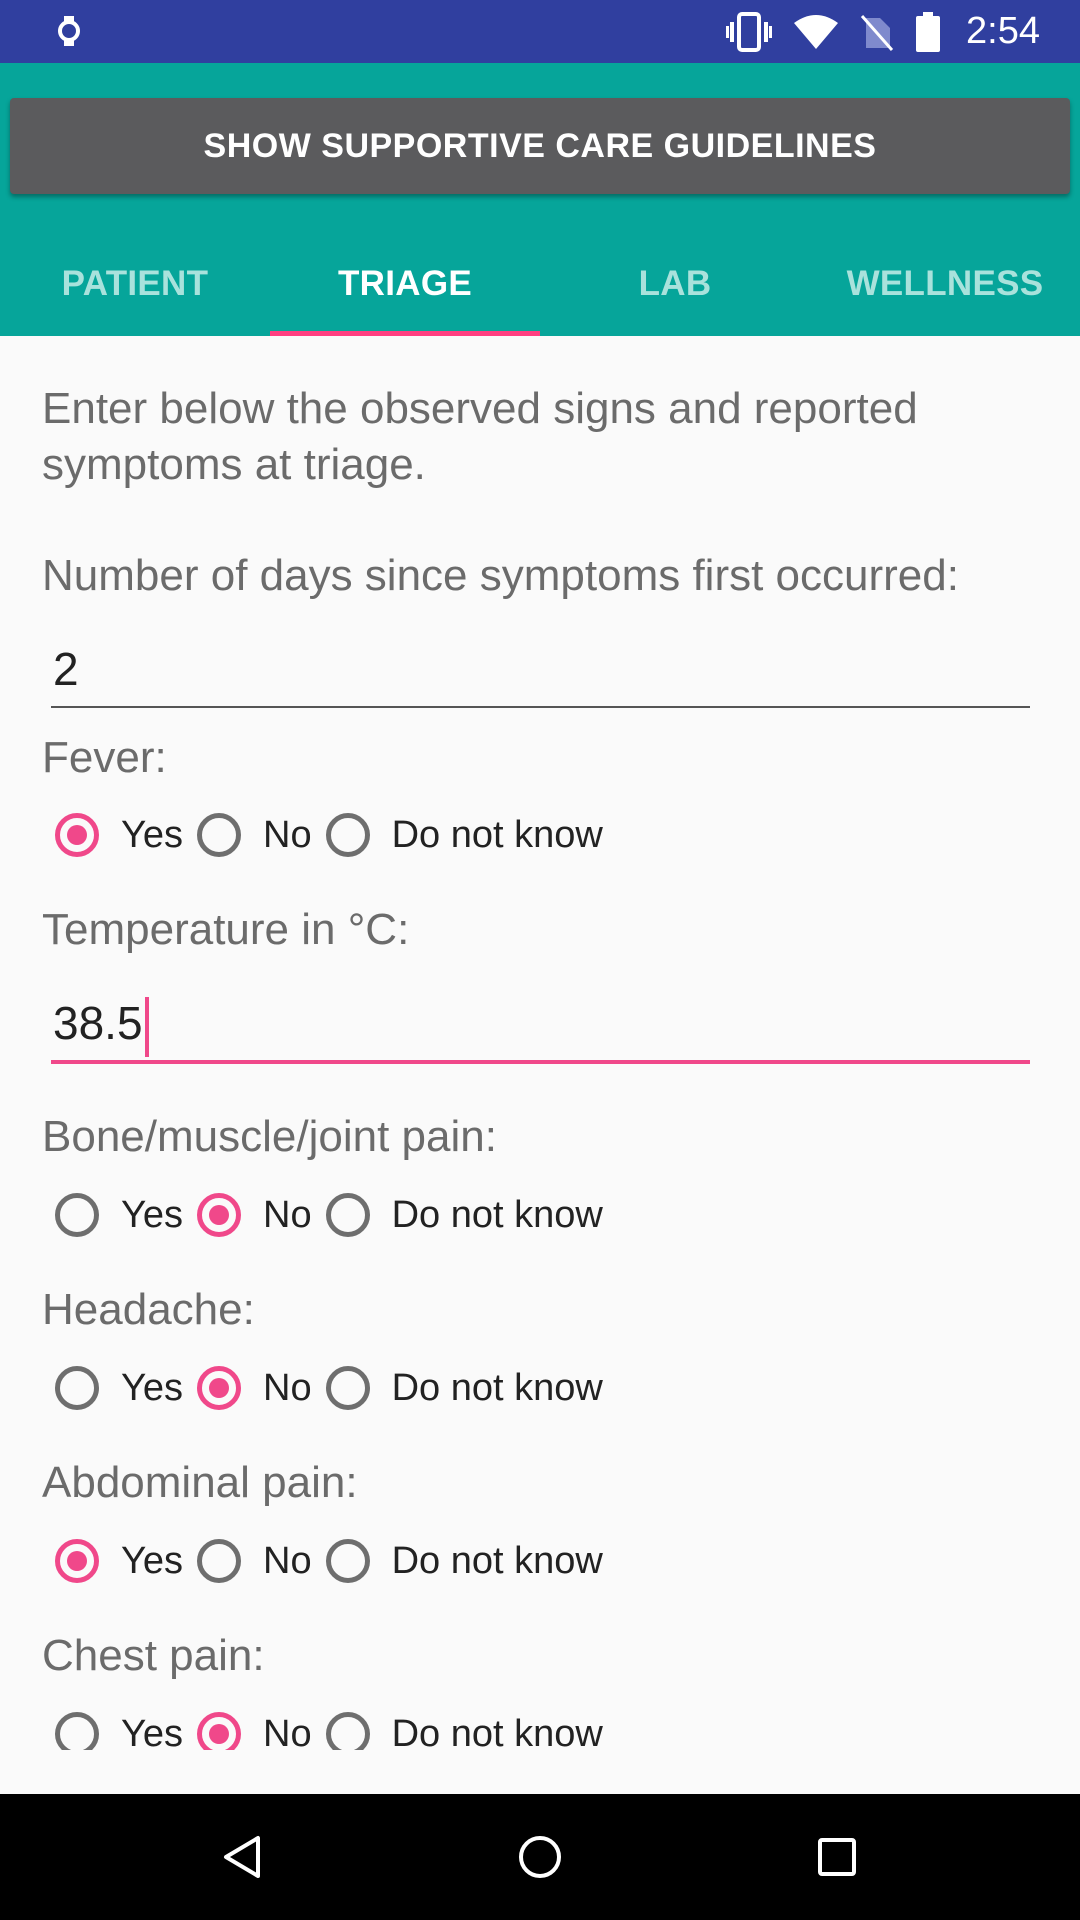  I want to click on fever-label: Fever:, so click(104, 757).